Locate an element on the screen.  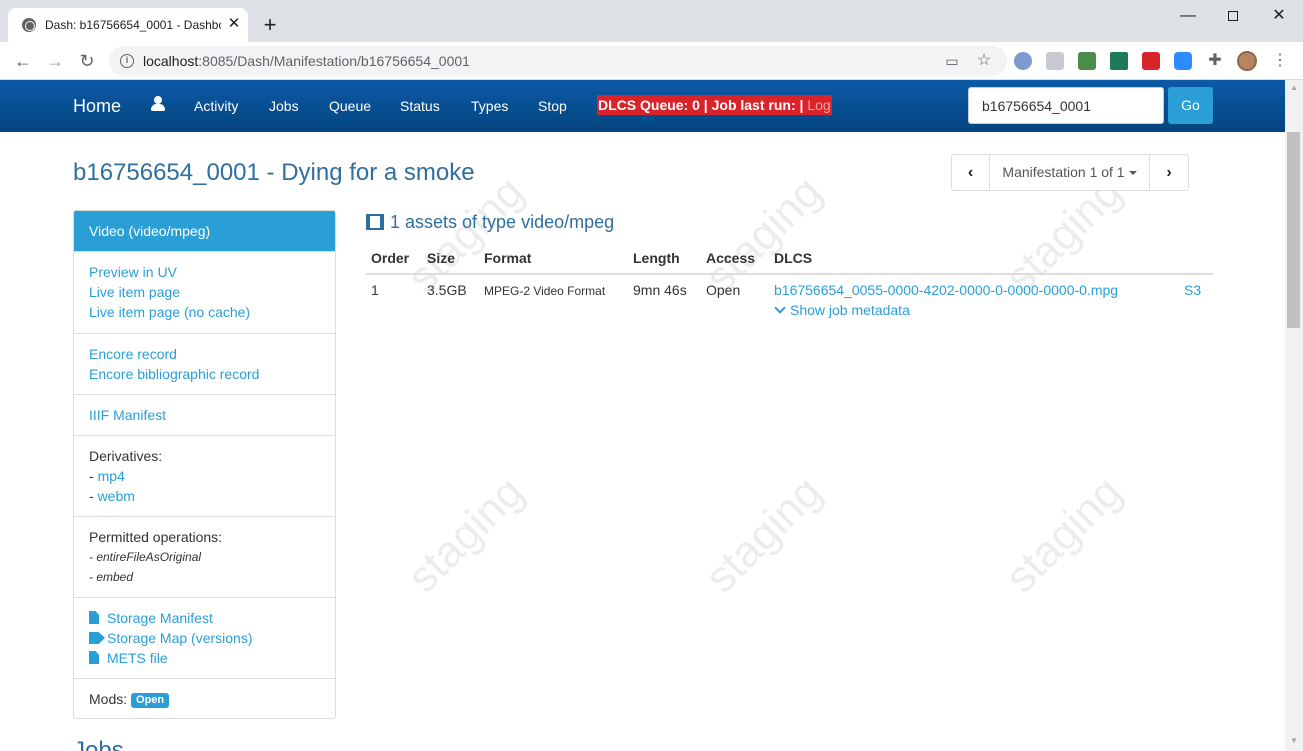
column-header-length: Length is located at coordinates (656, 258).